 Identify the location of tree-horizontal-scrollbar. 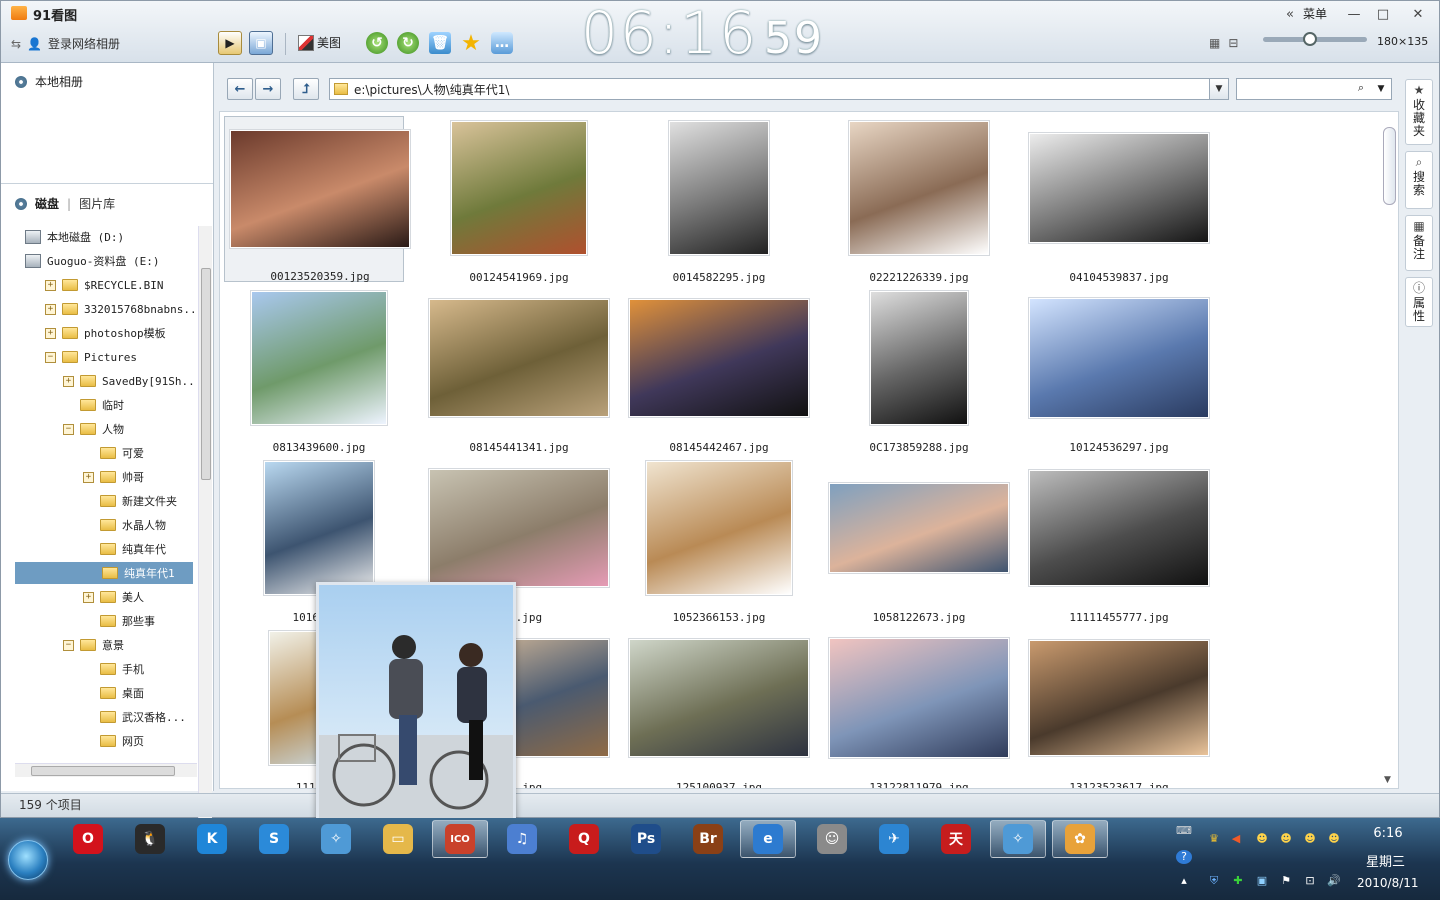
(106, 770).